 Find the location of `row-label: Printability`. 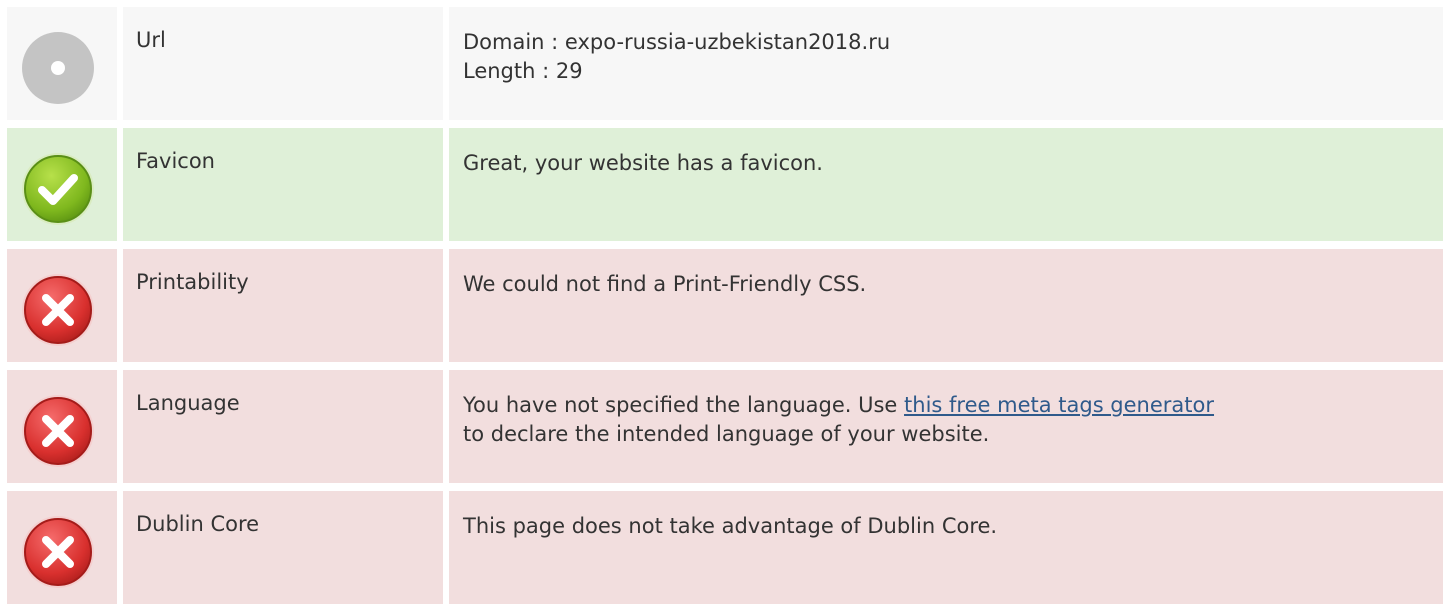

row-label: Printability is located at coordinates (283, 305).